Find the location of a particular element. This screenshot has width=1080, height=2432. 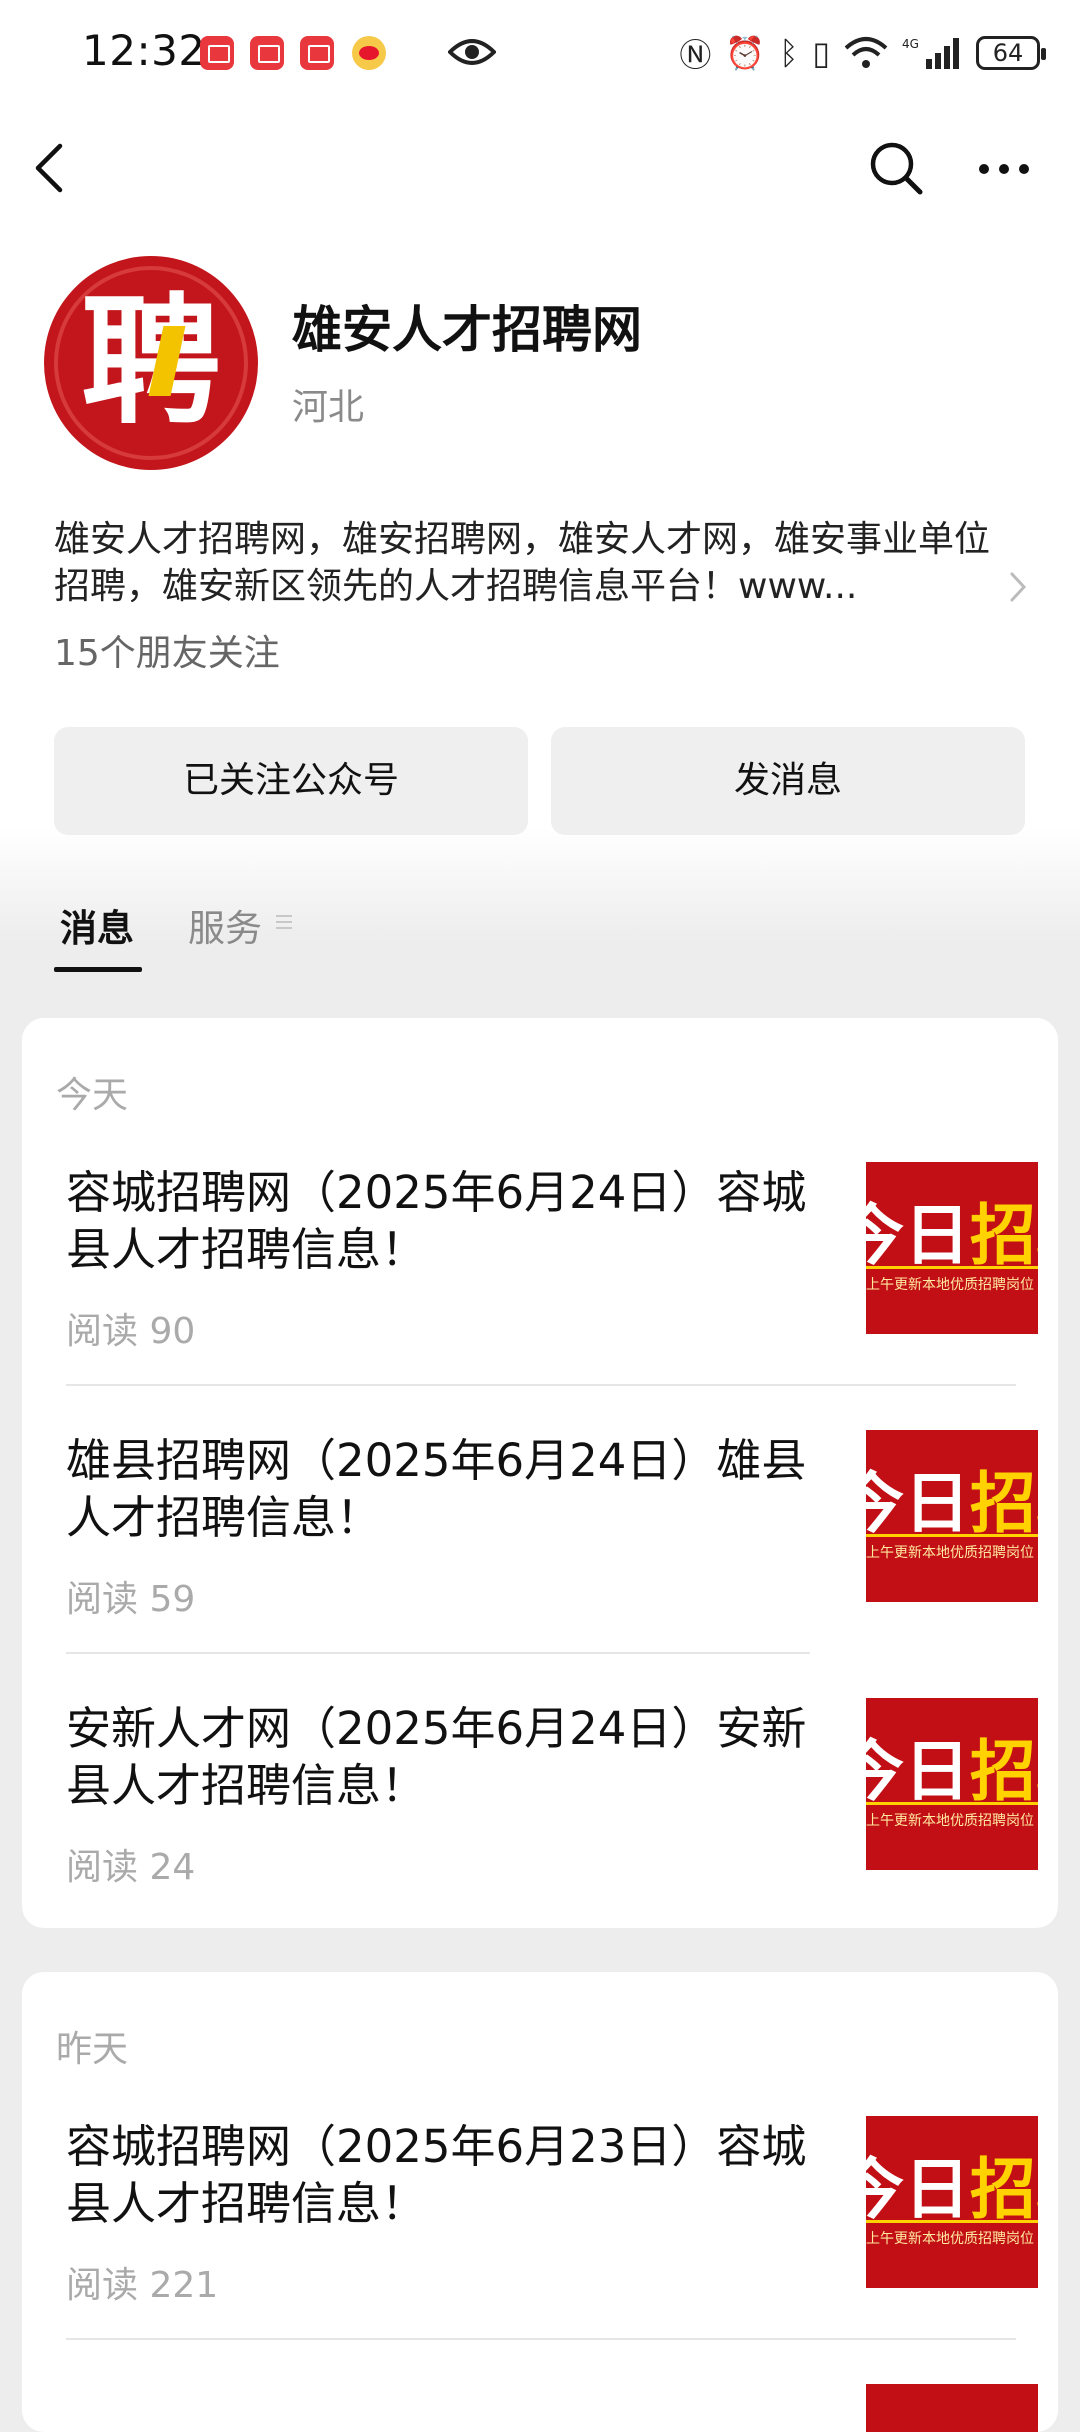

account-region: 河北 is located at coordinates (328, 407).